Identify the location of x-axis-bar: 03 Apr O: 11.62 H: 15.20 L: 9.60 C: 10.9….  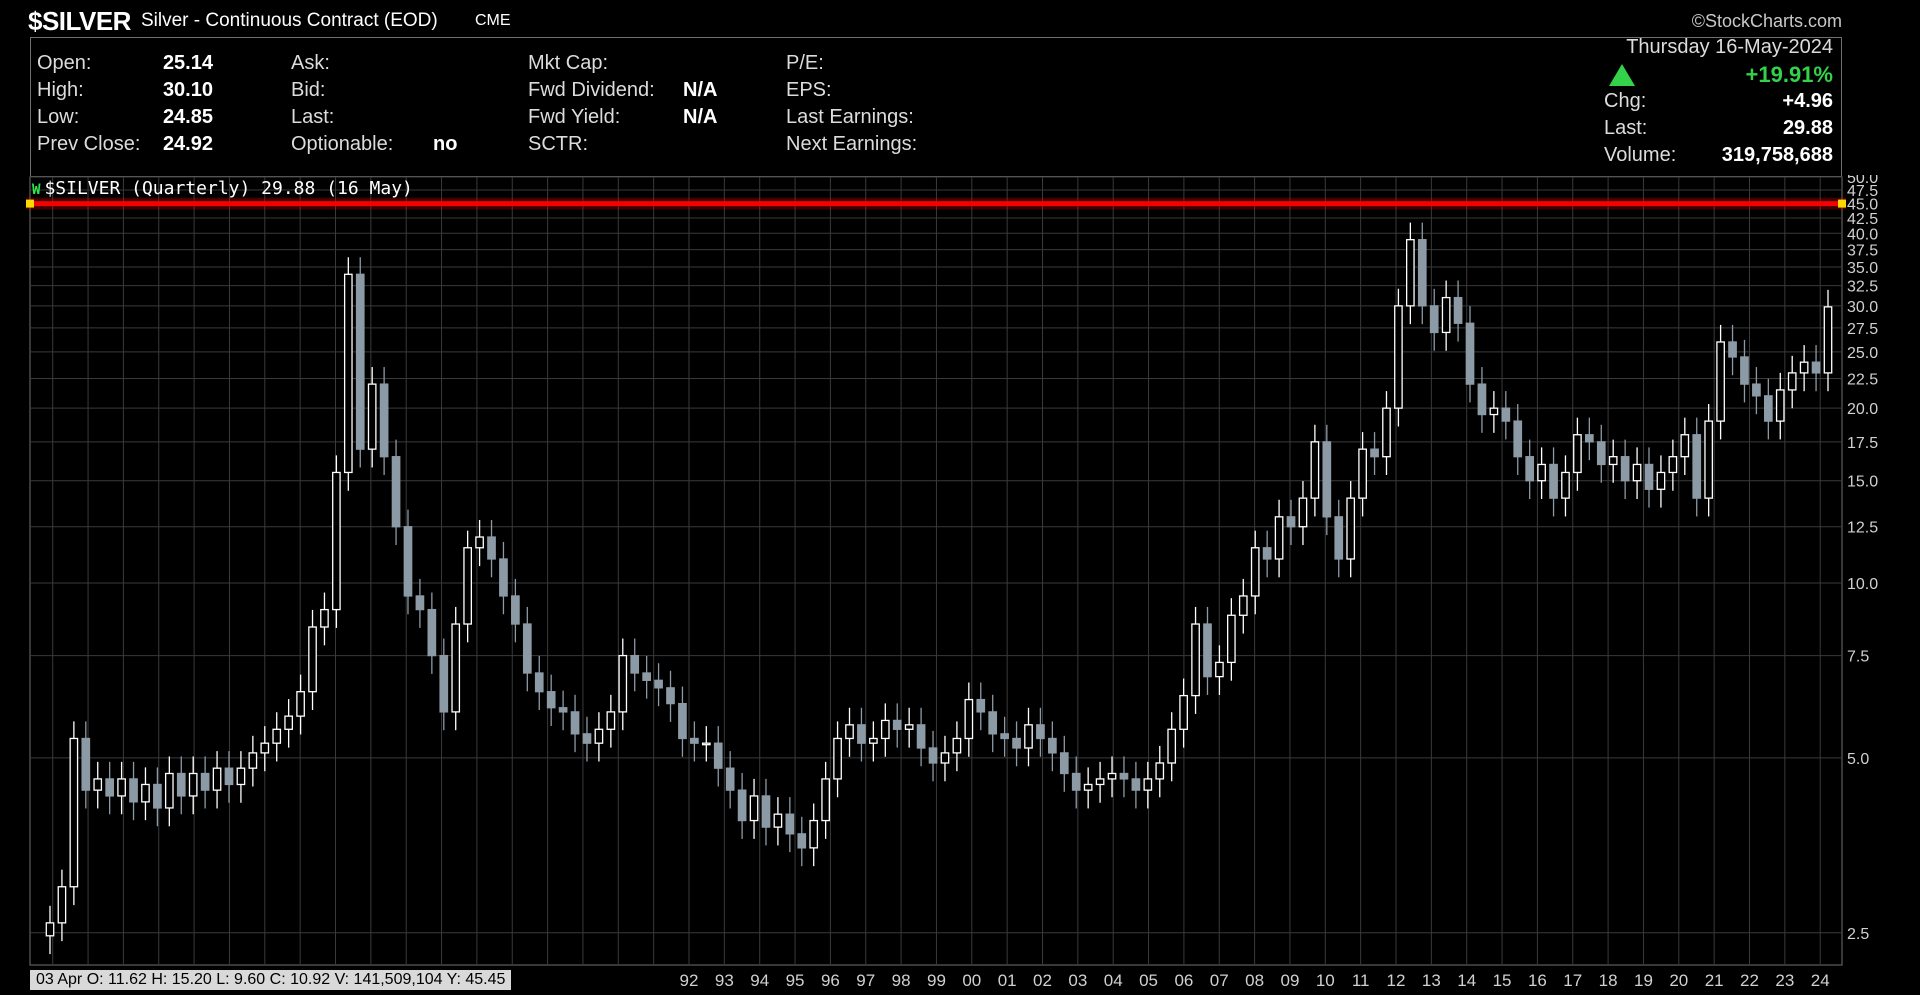
(936, 979).